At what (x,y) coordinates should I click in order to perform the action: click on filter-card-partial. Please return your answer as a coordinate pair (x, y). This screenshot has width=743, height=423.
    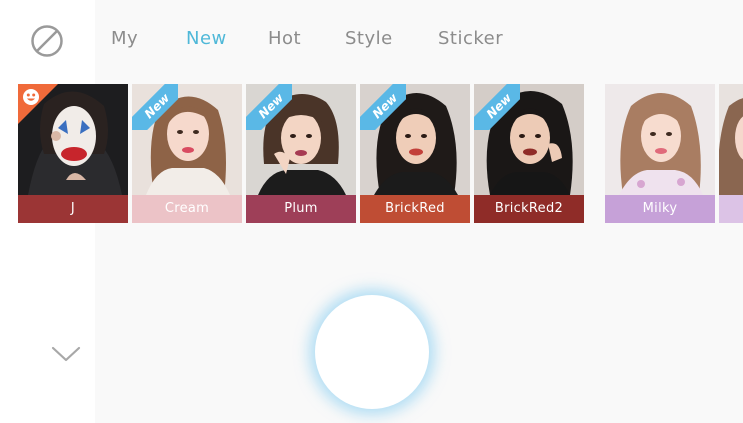
    Looking at the image, I should click on (731, 153).